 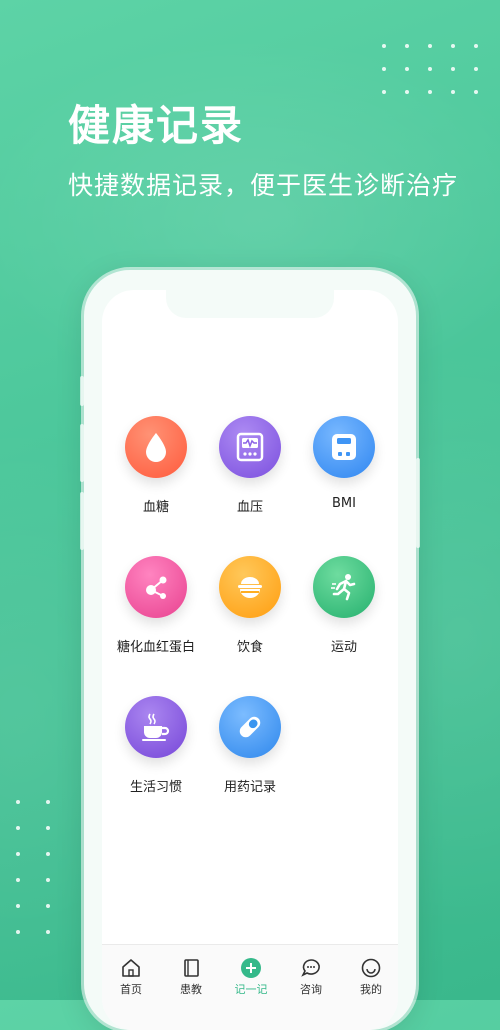 I want to click on hero-title: 健康记录, so click(x=156, y=125).